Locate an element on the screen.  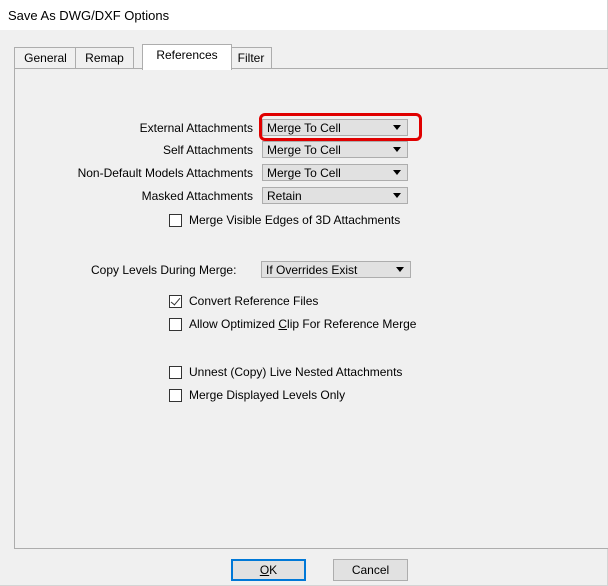
cancel-button: Cancel is located at coordinates (370, 570).